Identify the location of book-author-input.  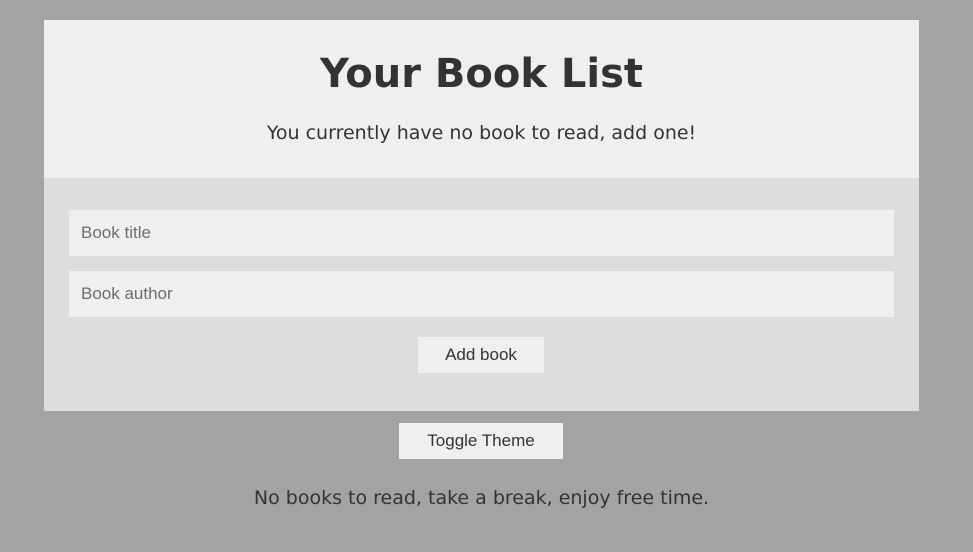
(481, 294).